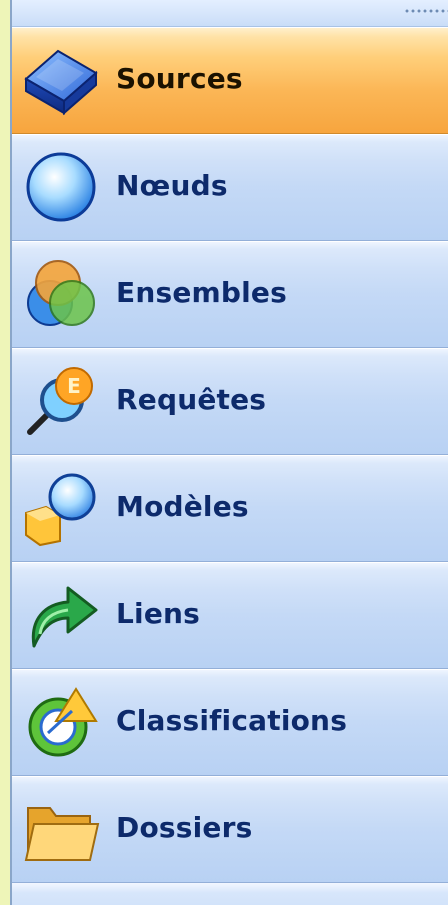 The image size is (448, 905). Describe the element at coordinates (61, 615) in the screenshot. I see `link-arrow-icon` at that location.